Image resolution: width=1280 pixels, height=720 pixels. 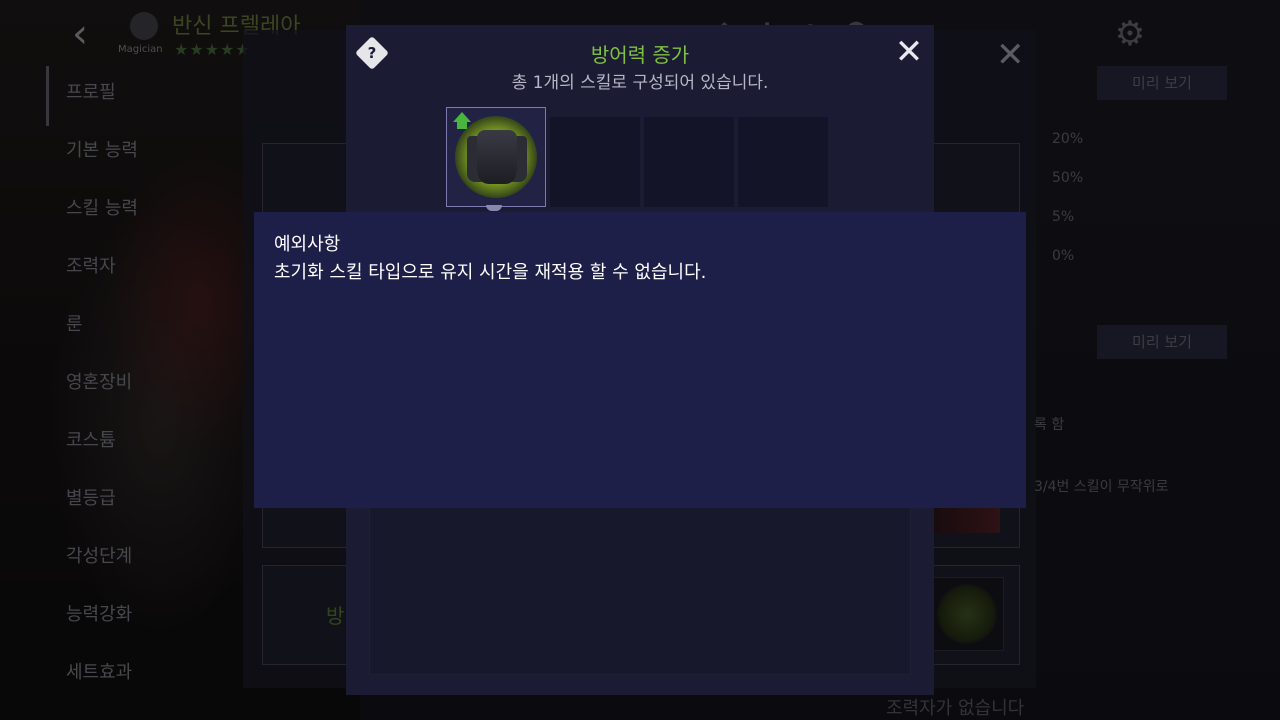 What do you see at coordinates (909, 52) in the screenshot?
I see `close-icon: ✕` at bounding box center [909, 52].